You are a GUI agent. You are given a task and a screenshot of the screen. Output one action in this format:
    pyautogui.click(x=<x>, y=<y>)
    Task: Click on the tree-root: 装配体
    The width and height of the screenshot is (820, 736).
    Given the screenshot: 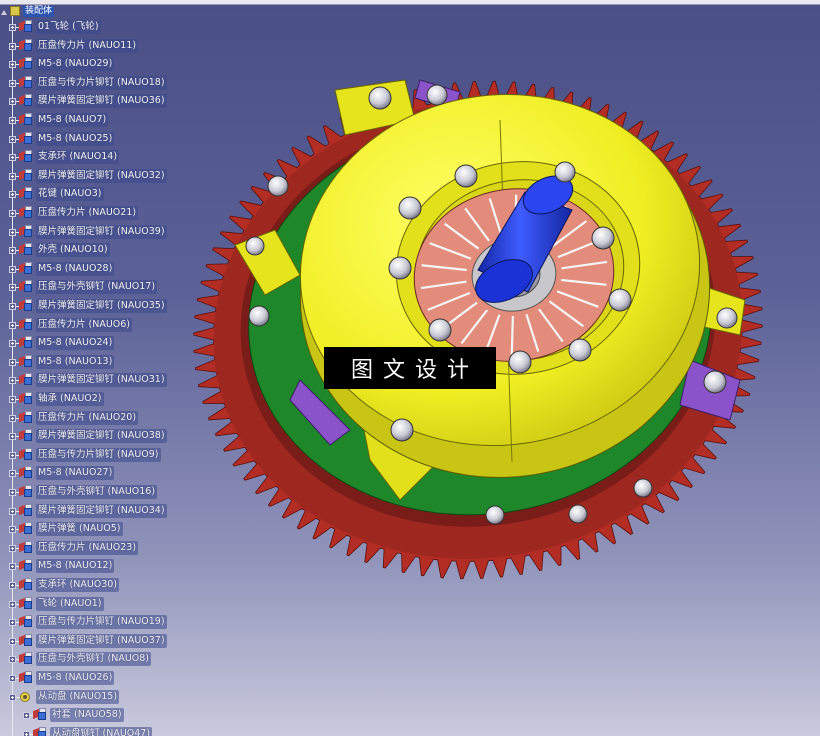 What is the action you would take?
    pyautogui.click(x=32, y=11)
    